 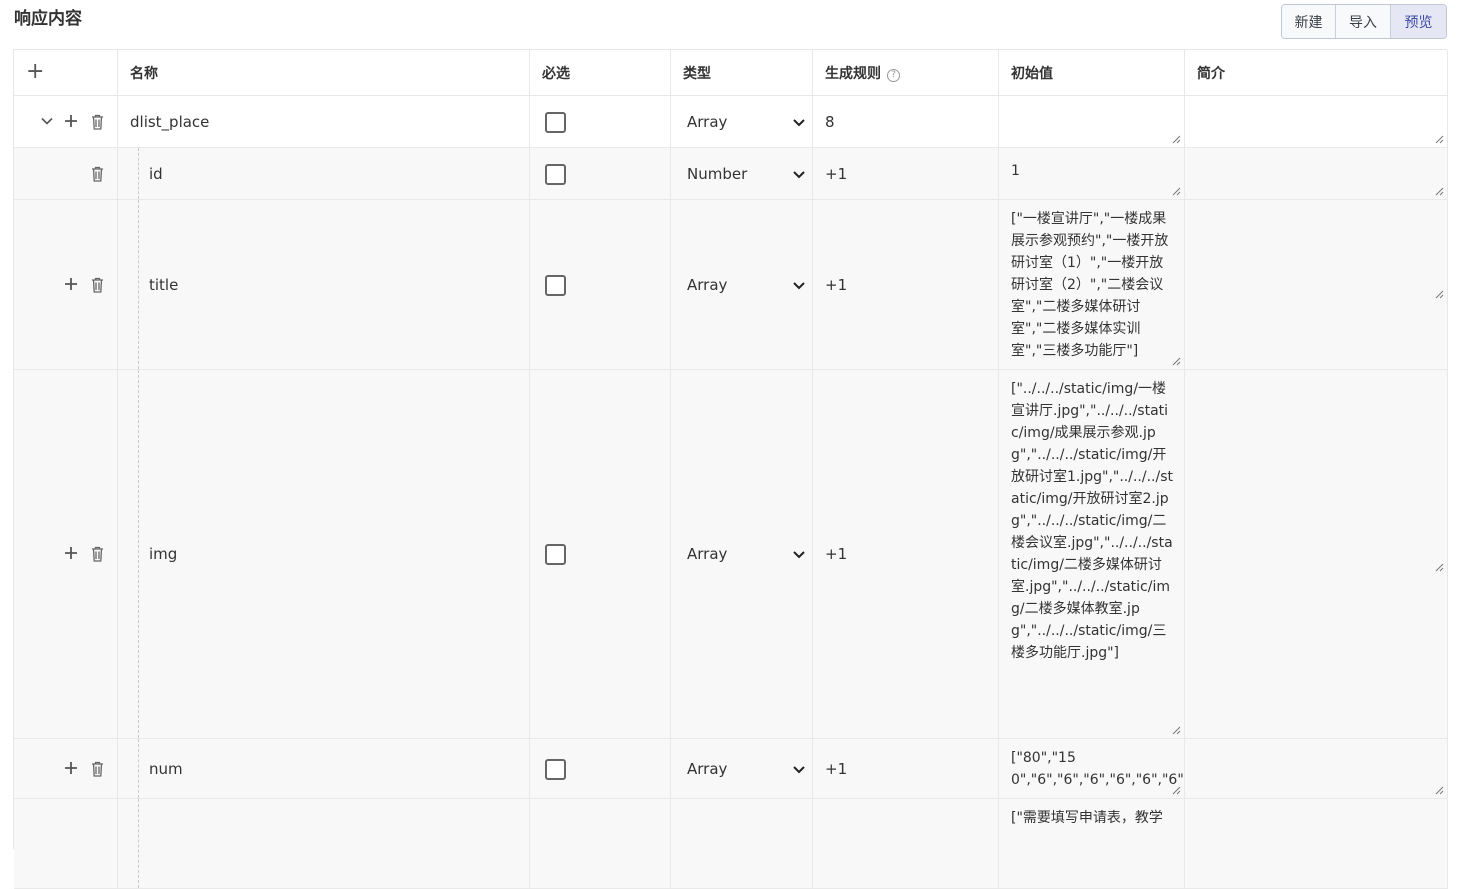 I want to click on column-header-initial: 初始值, so click(x=1032, y=74).